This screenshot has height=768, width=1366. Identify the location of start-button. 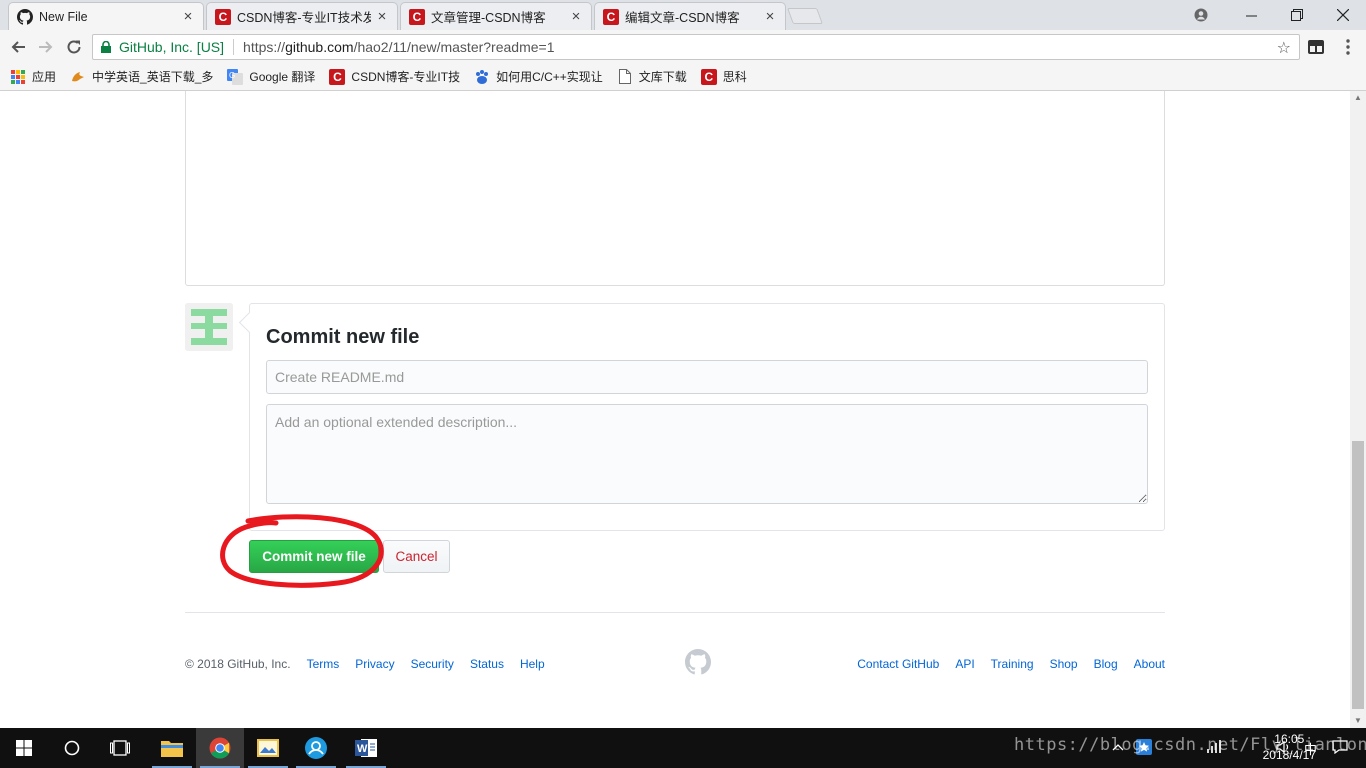
(24, 748).